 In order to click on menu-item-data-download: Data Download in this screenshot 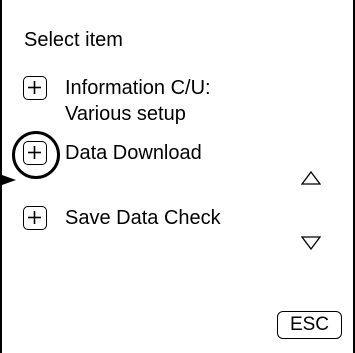, I will do `click(133, 153)`.